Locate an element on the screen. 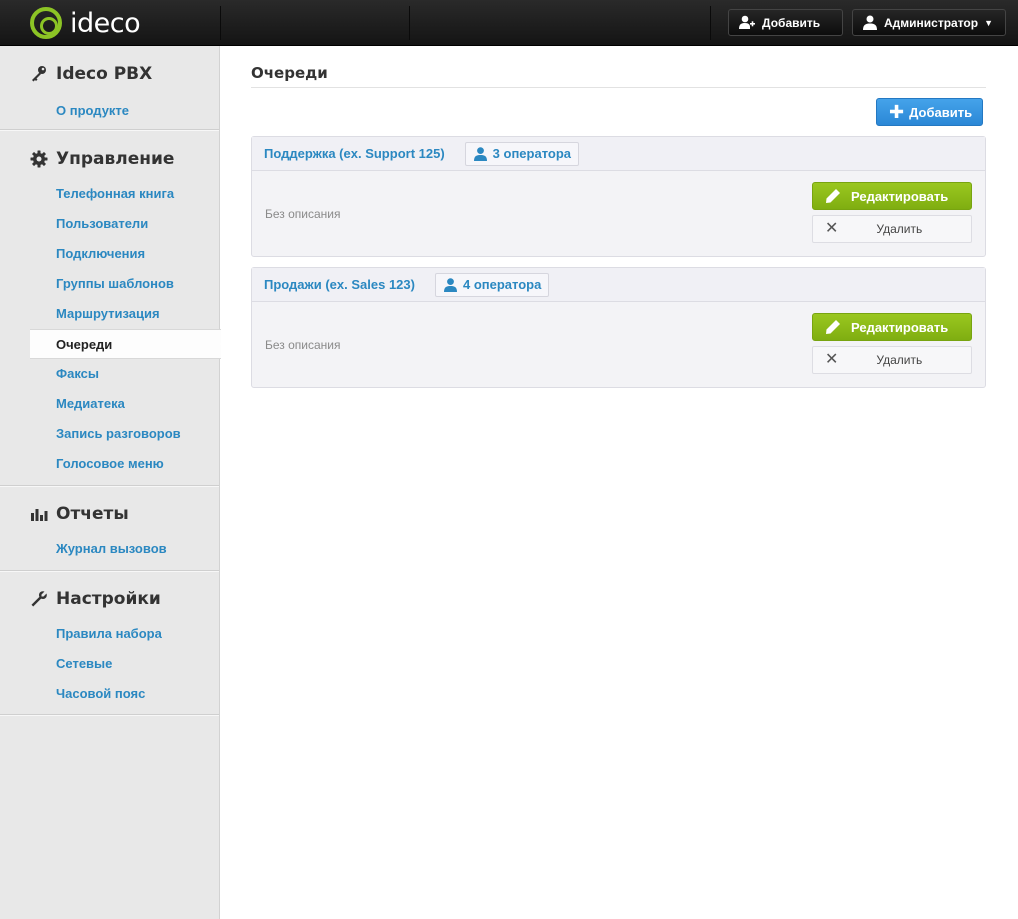 The height and width of the screenshot is (919, 1018). sidebar-item-users: Пользователи is located at coordinates (109, 224).